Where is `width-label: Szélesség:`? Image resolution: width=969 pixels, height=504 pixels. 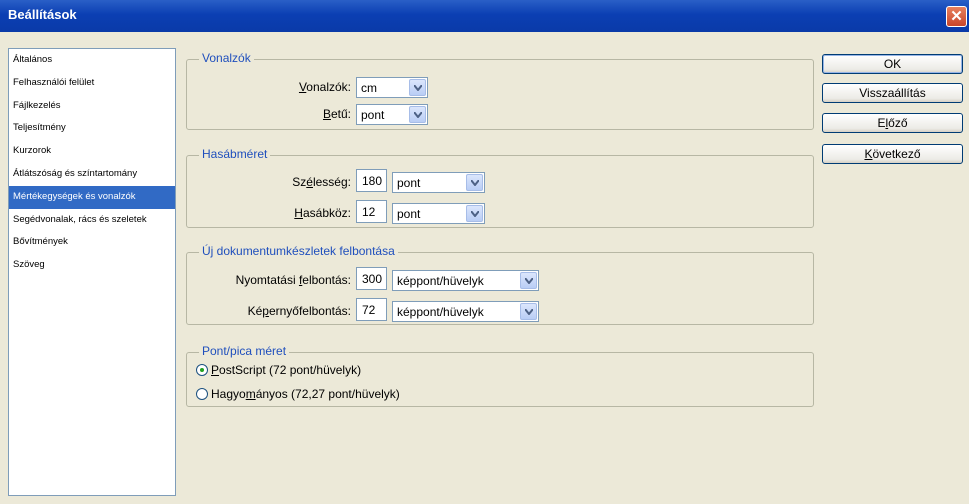
width-label: Szélesség: is located at coordinates (321, 182).